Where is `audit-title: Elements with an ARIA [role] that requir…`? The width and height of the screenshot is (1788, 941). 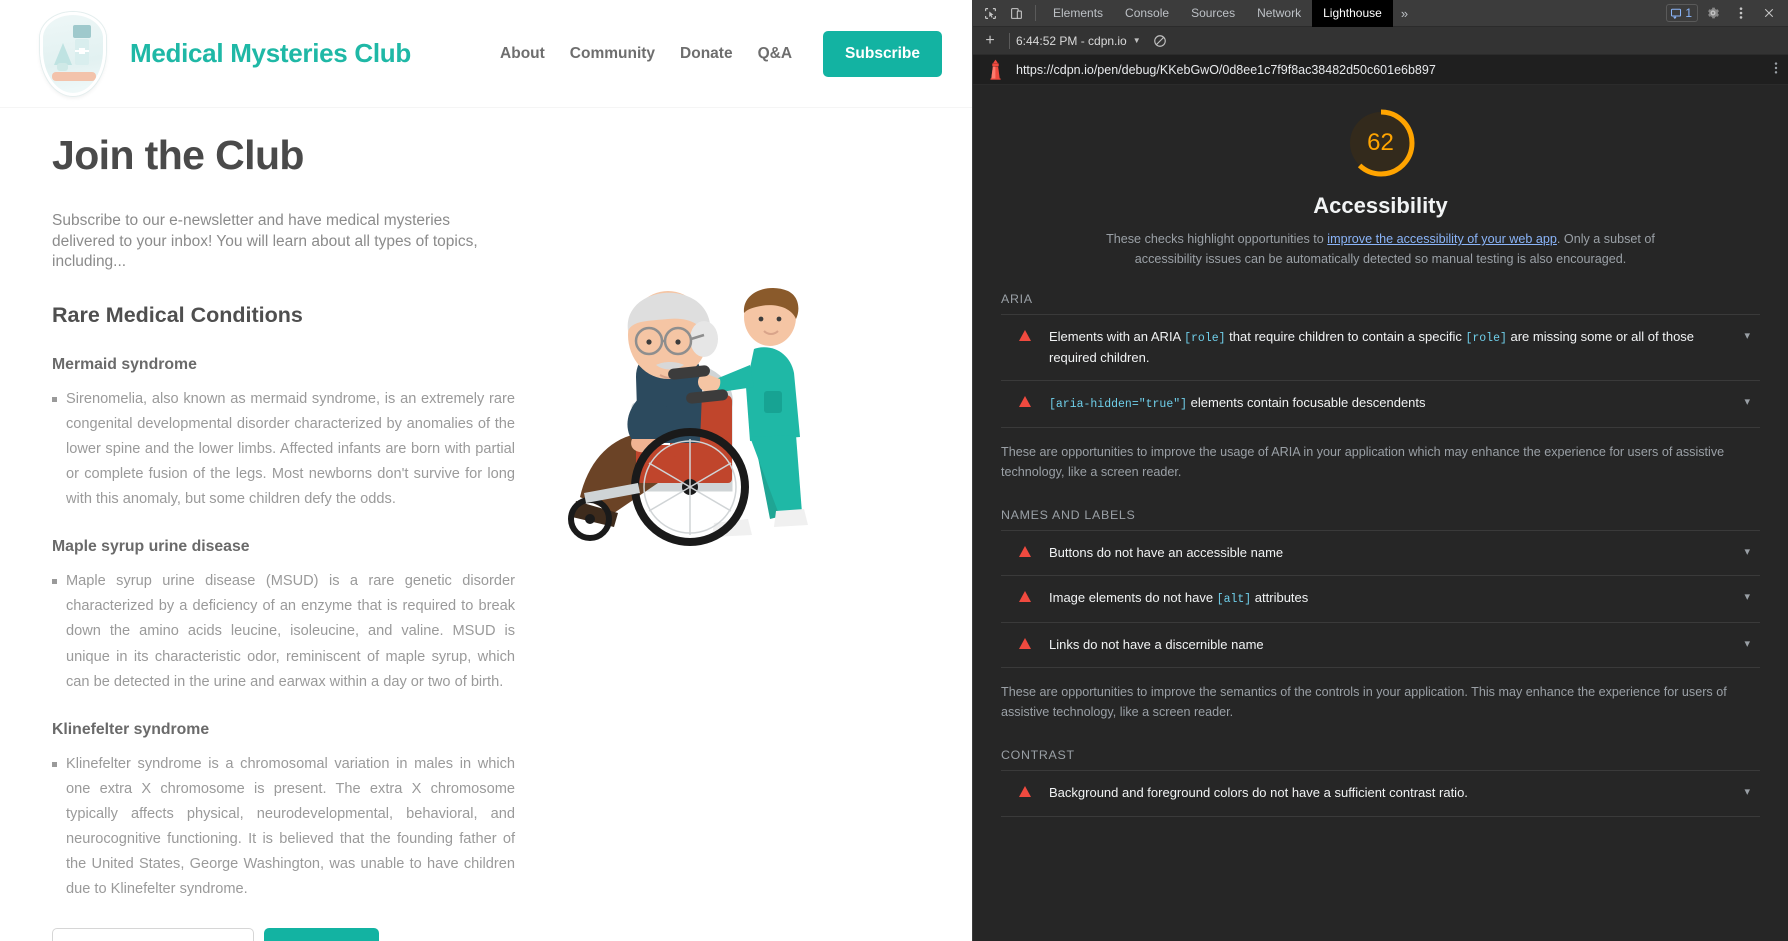 audit-title: Elements with an ARIA [role] that requir… is located at coordinates (1372, 346).